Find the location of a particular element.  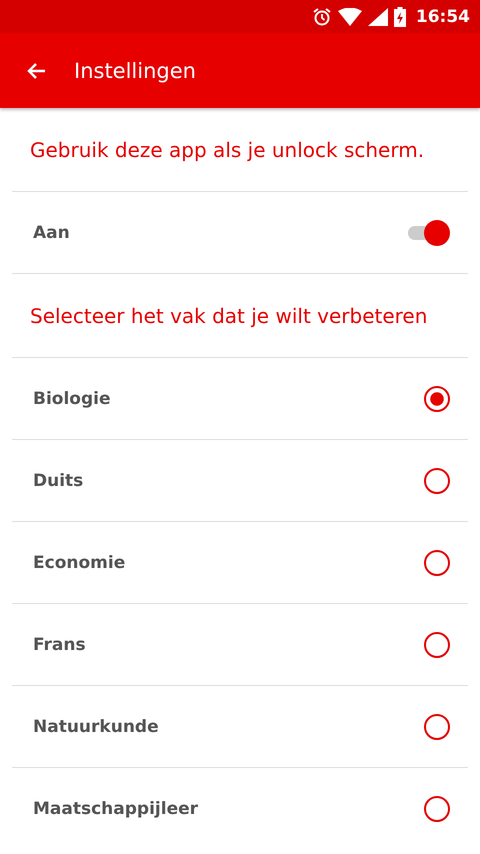

row-label: Frans is located at coordinates (59, 644).